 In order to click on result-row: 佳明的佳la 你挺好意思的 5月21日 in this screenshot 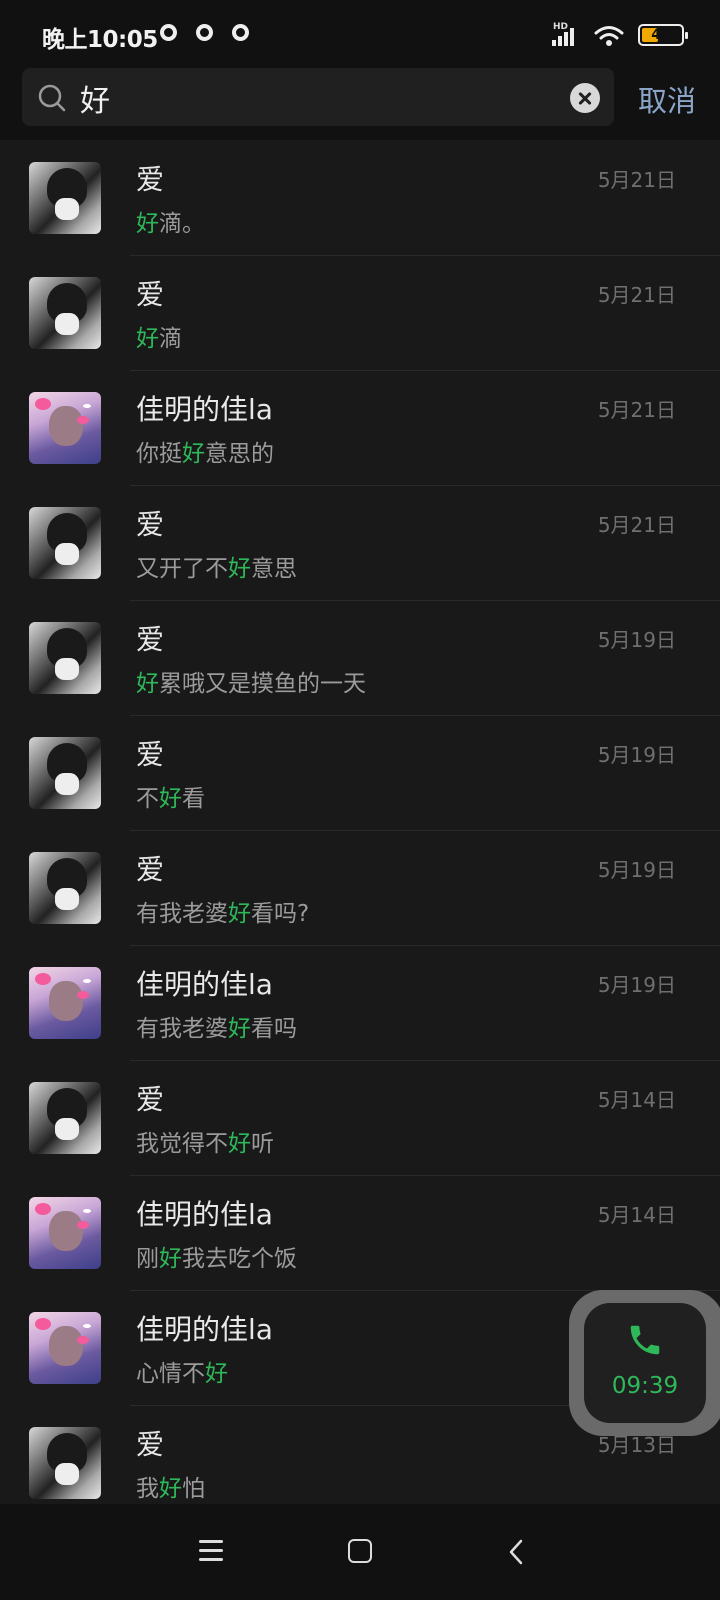, I will do `click(360, 427)`.